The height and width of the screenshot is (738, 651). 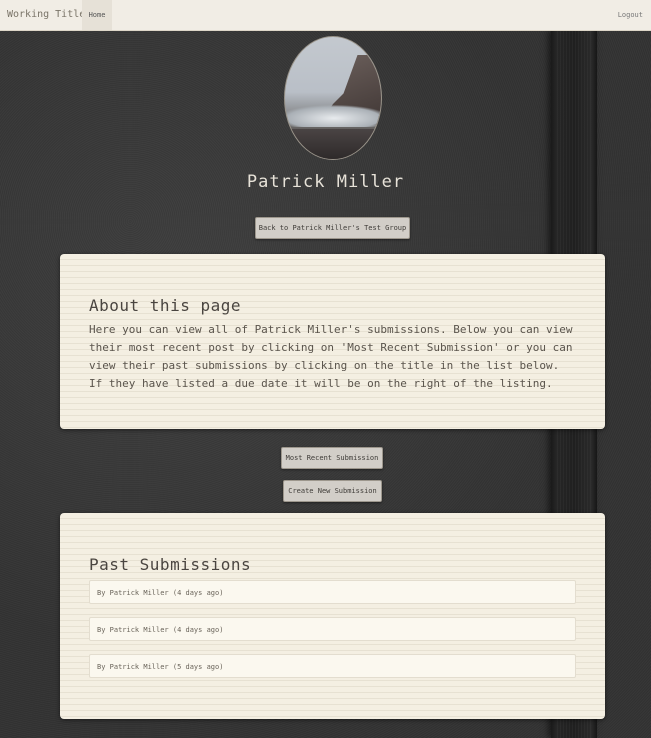 What do you see at coordinates (332, 491) in the screenshot?
I see `create-new-submission-button: Create New Submission` at bounding box center [332, 491].